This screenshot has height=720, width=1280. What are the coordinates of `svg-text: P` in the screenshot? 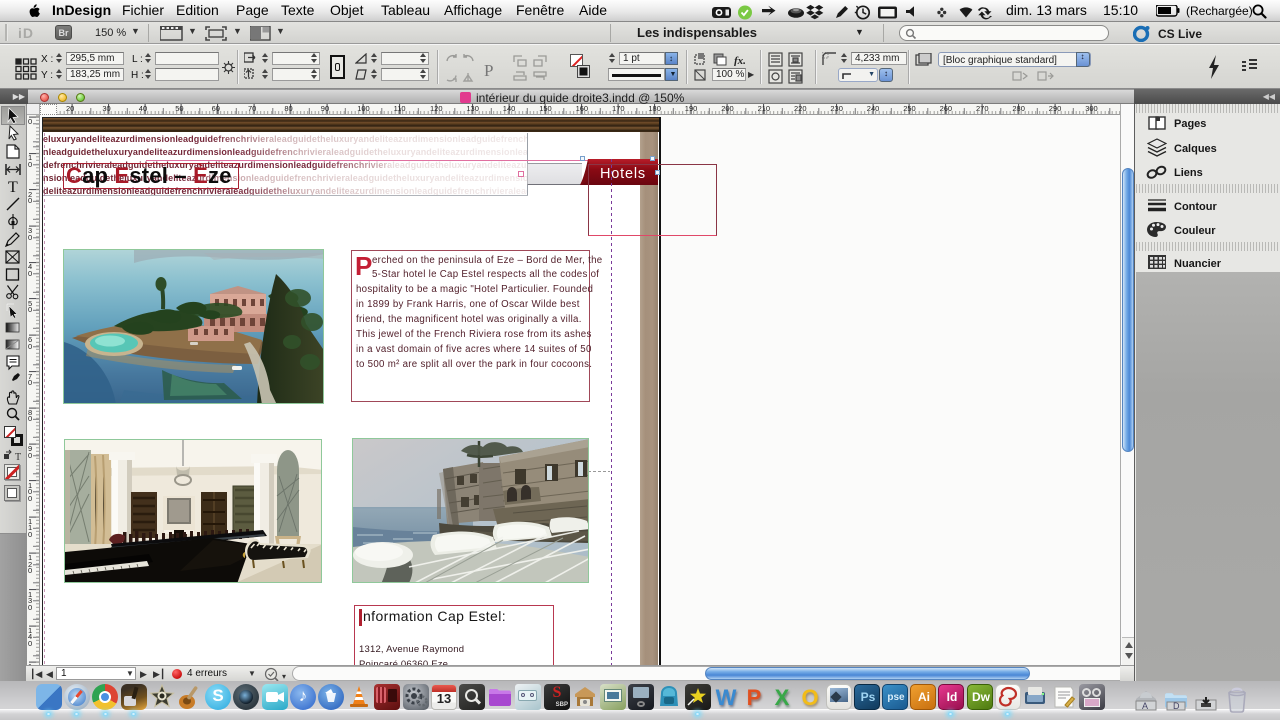 It's located at (488, 70).